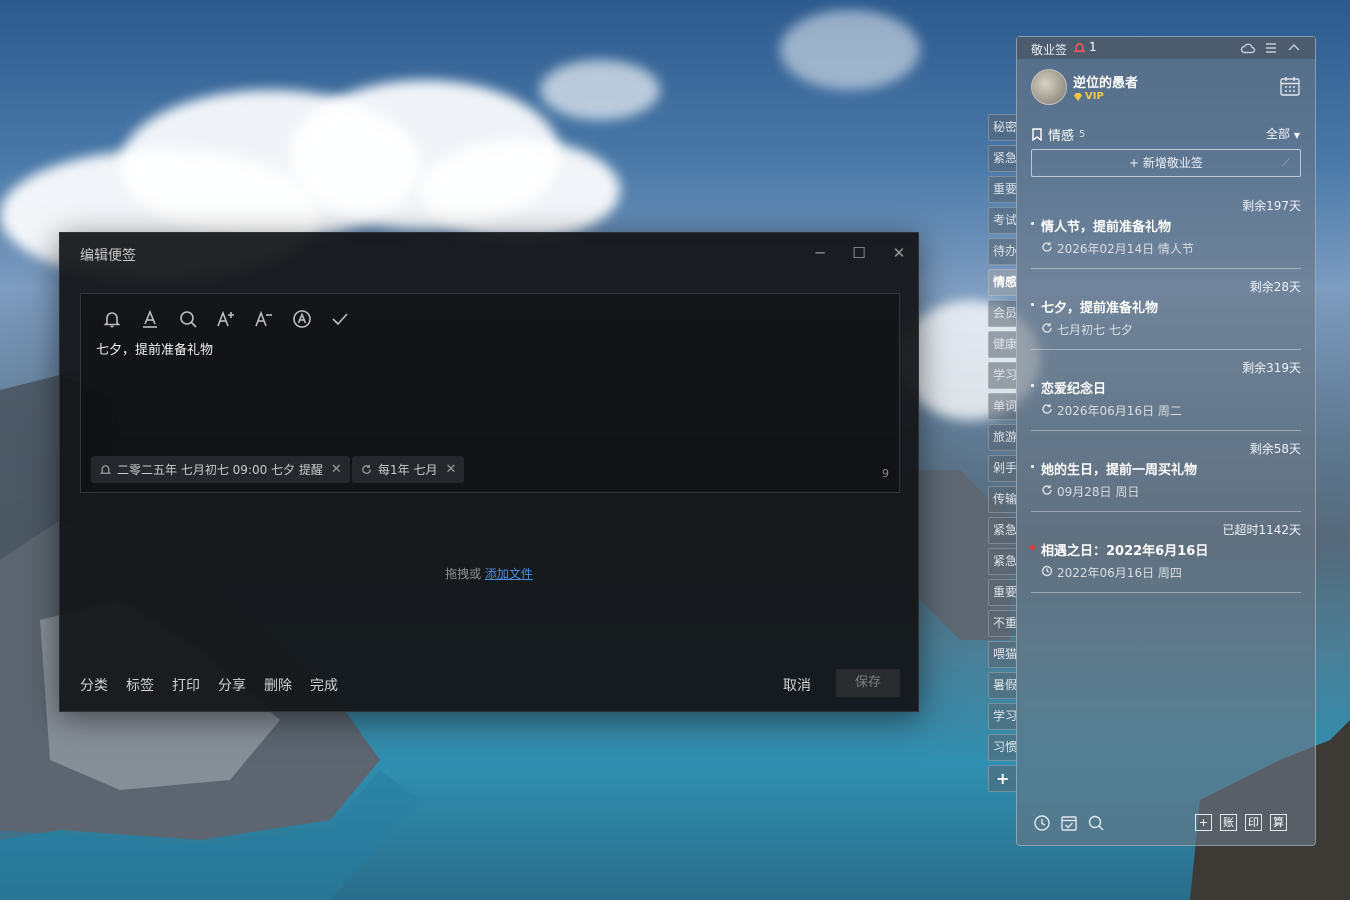 The height and width of the screenshot is (900, 1350). Describe the element at coordinates (1002, 220) in the screenshot. I see `category-tab: 考试` at that location.